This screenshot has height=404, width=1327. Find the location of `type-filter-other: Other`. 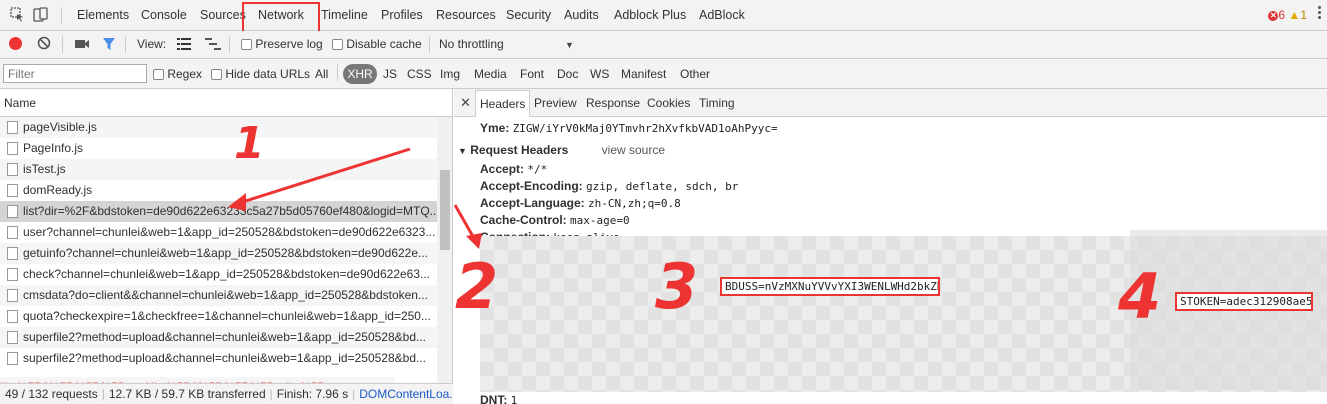

type-filter-other: Other is located at coordinates (695, 74).